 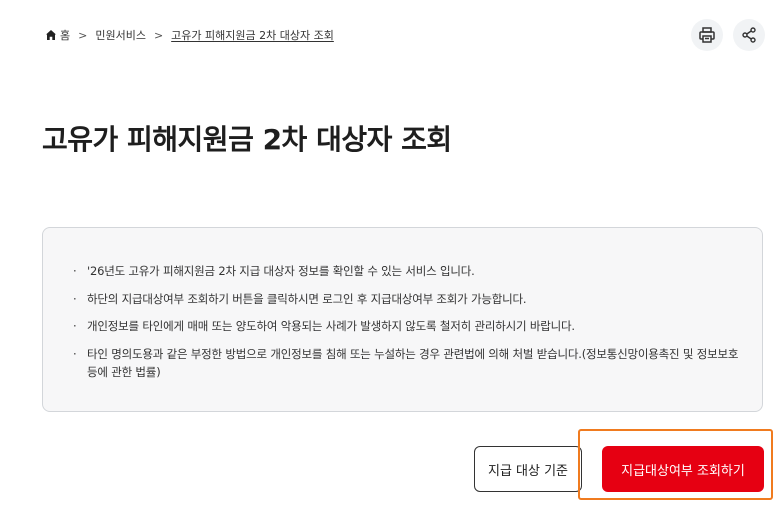 What do you see at coordinates (65, 35) in the screenshot?
I see `breadcrumb-home-label: 홈` at bounding box center [65, 35].